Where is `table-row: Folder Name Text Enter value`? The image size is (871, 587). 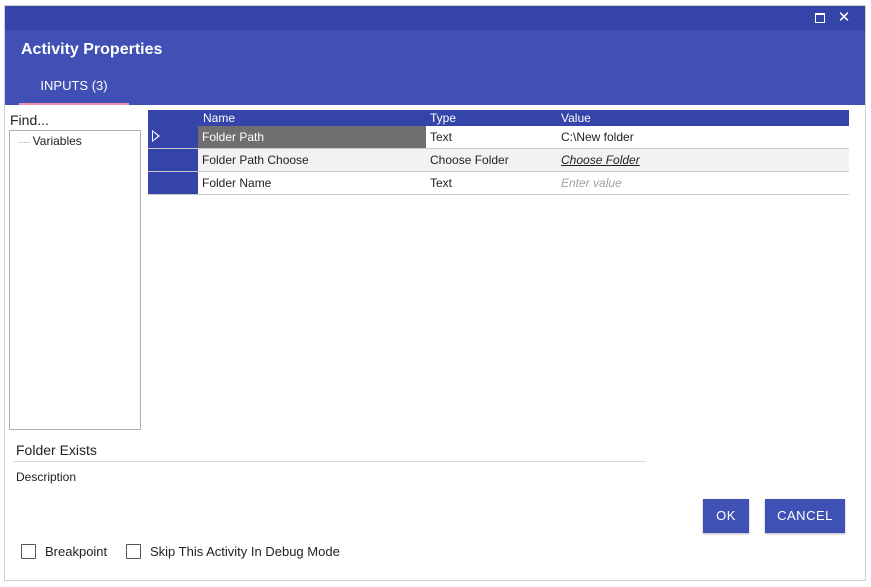 table-row: Folder Name Text Enter value is located at coordinates (498, 183).